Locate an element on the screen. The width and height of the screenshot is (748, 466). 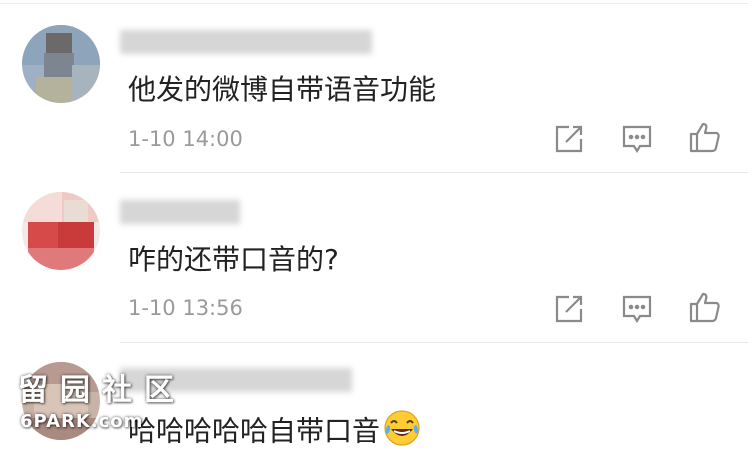
comment-text-content: 哈哈哈哈哈自带口音 is located at coordinates (254, 431).